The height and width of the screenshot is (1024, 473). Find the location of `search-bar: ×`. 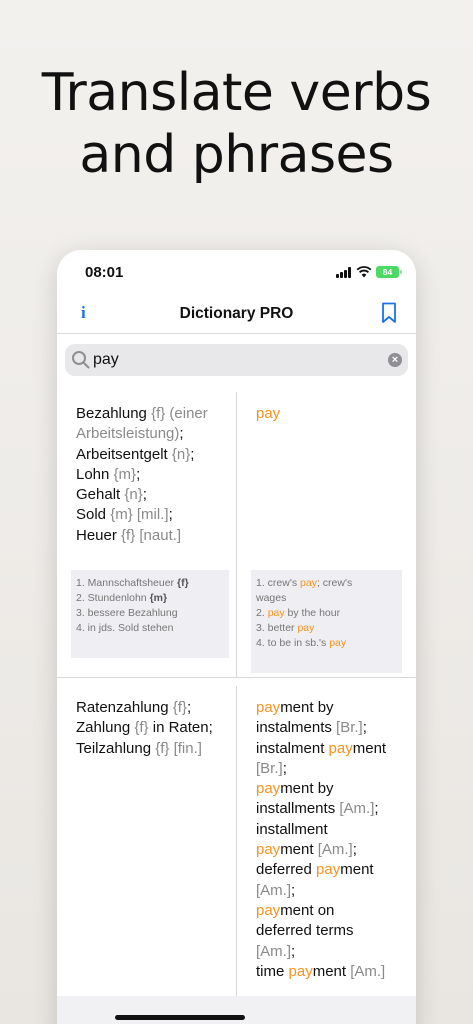

search-bar: × is located at coordinates (236, 360).